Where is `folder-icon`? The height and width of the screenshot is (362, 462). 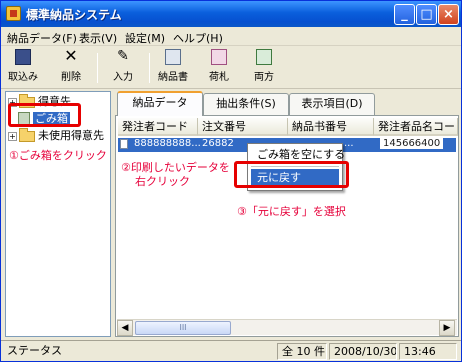
folder-icon is located at coordinates (27, 134).